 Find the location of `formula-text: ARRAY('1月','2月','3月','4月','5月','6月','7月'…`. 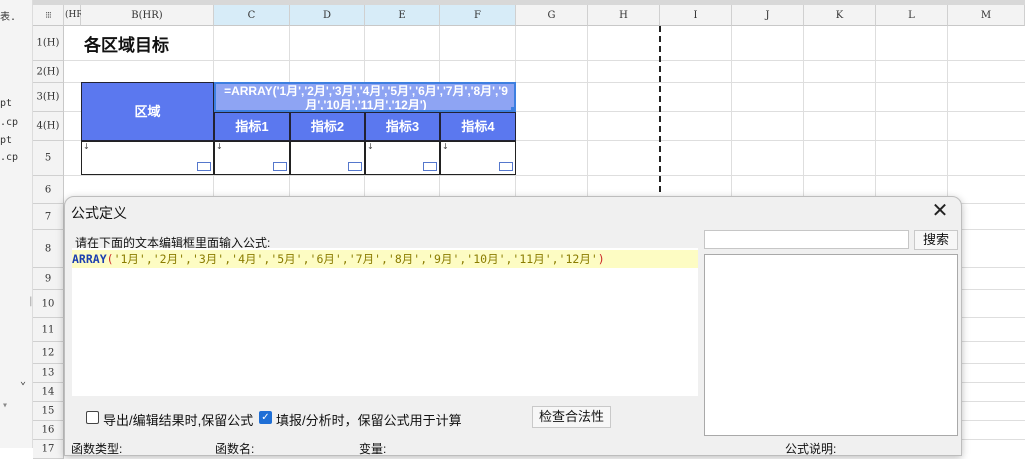

formula-text: ARRAY('1月','2月','3月','4月','5月','6月','7月'… is located at coordinates (338, 259).